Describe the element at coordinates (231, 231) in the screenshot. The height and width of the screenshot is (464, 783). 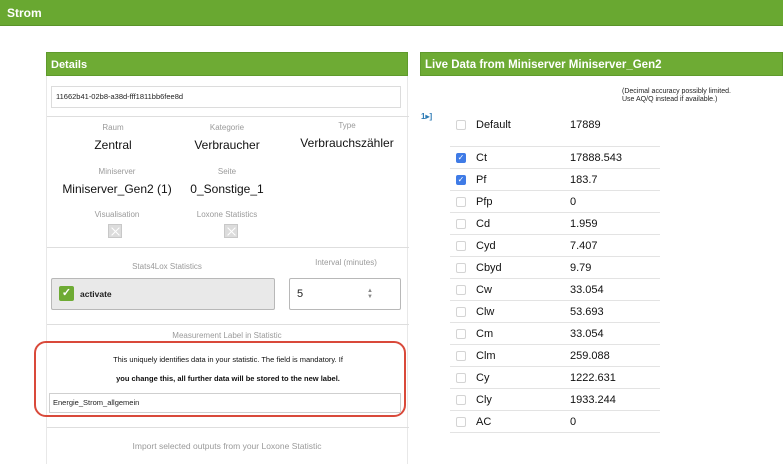
I see `loxone-statistics-disabled-checkbox` at that location.